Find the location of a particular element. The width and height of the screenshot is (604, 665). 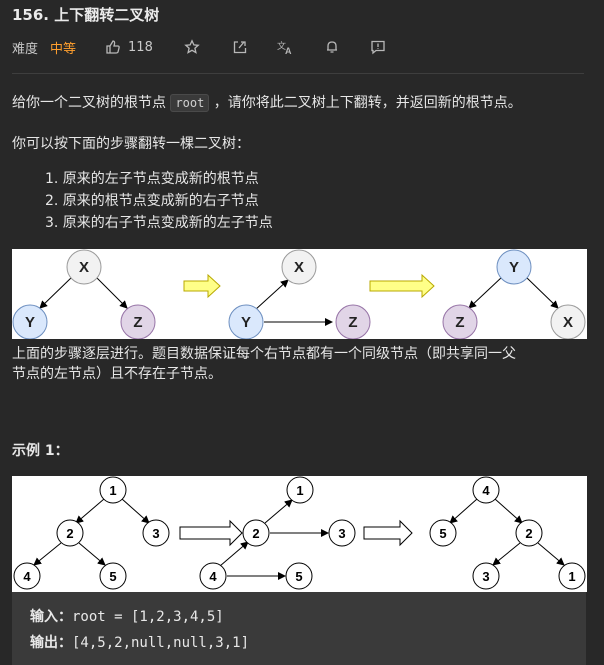

like-count: 118 is located at coordinates (140, 47).